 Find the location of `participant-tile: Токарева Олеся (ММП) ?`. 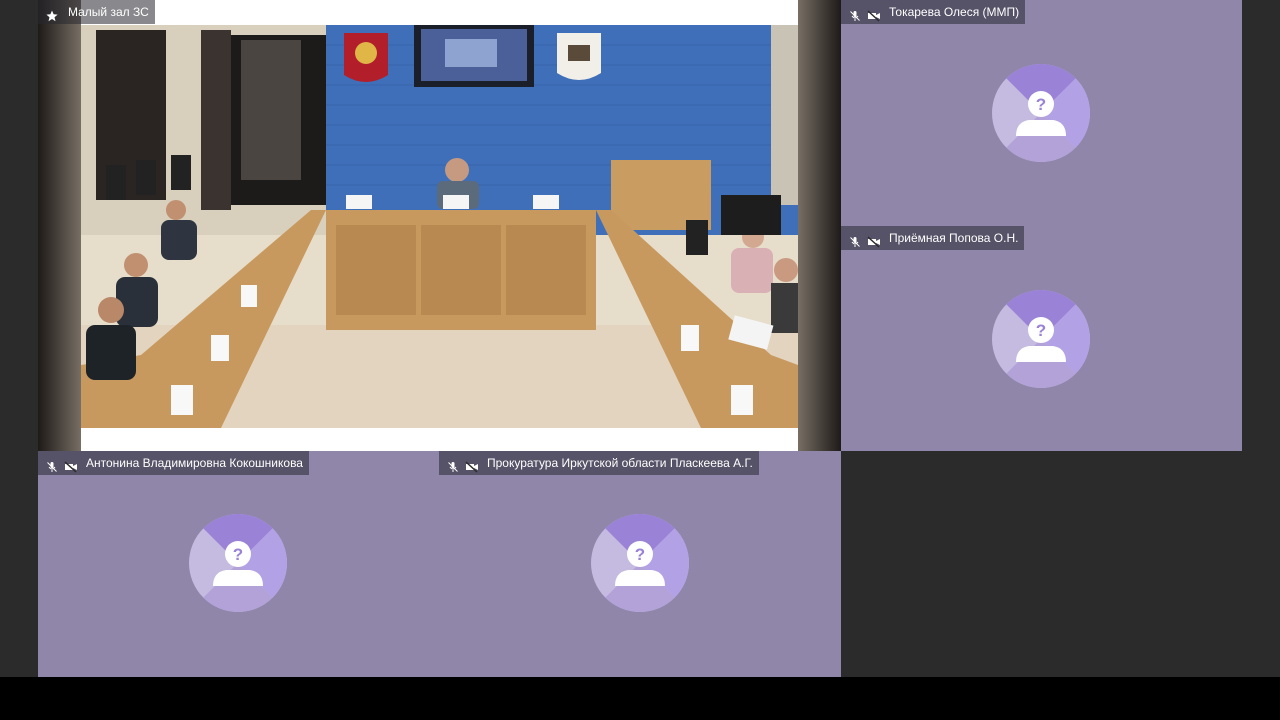

participant-tile: Токарева Олеся (ММП) ? is located at coordinates (1041, 113).